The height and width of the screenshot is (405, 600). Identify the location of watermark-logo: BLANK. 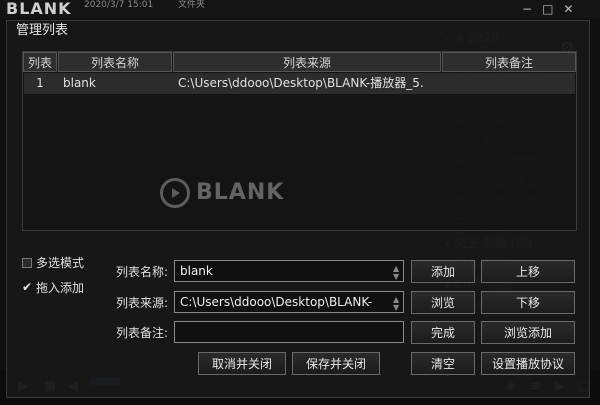
(222, 193).